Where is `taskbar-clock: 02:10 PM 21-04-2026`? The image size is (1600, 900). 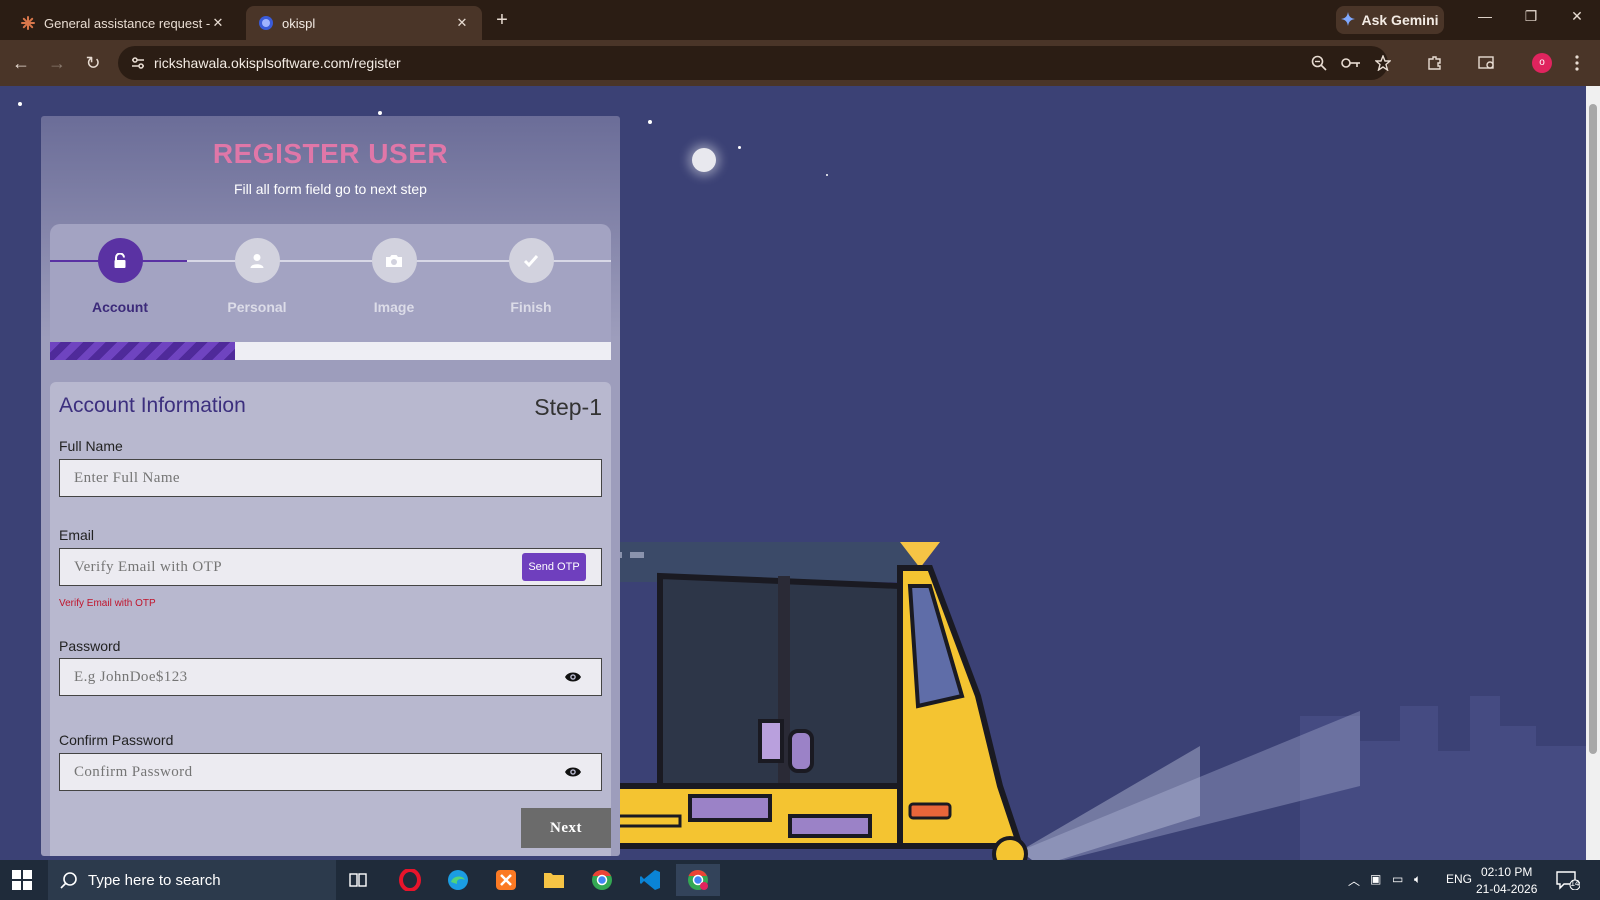
taskbar-clock: 02:10 PM 21-04-2026 is located at coordinates (1506, 881).